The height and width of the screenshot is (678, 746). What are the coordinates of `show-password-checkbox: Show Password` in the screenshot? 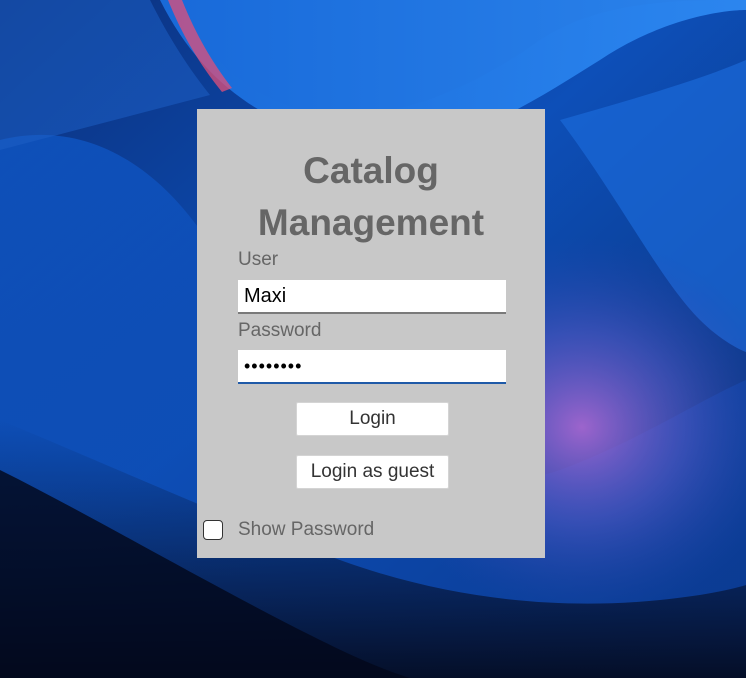 It's located at (288, 530).